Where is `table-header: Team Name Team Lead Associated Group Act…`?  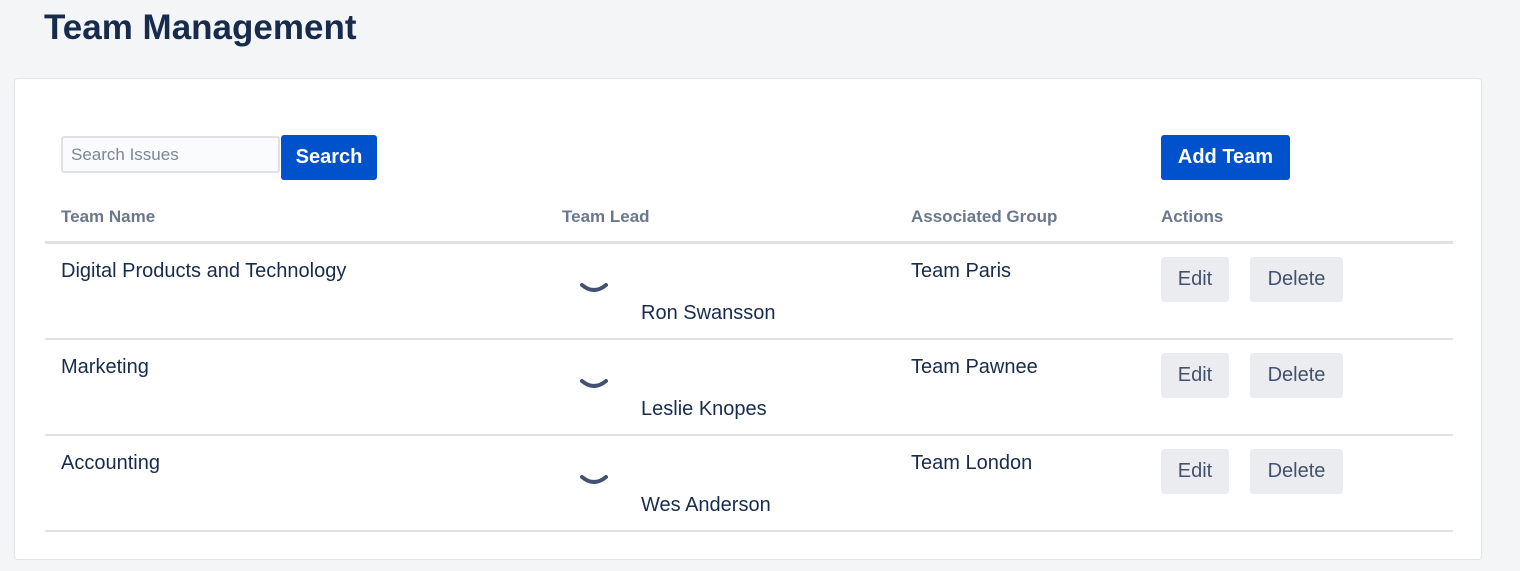 table-header: Team Name Team Lead Associated Group Act… is located at coordinates (749, 220).